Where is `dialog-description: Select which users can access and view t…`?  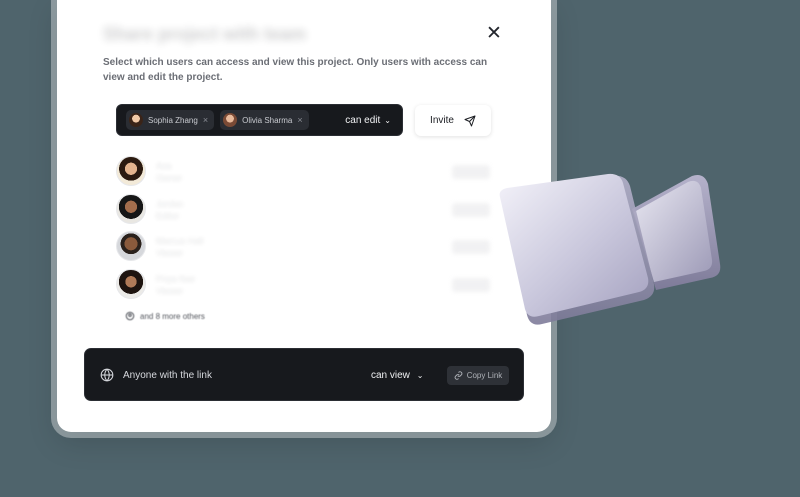 dialog-description: Select which users can access and view t… is located at coordinates (295, 70).